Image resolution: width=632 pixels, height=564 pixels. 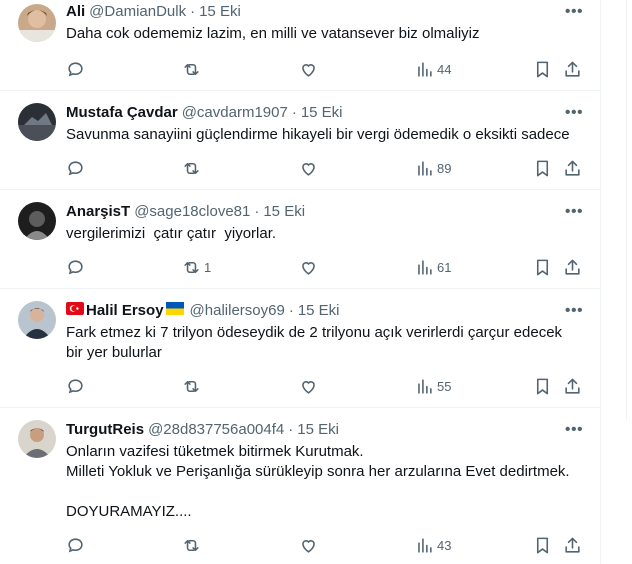 What do you see at coordinates (105, 430) in the screenshot?
I see `display-name: TurgutReis` at bounding box center [105, 430].